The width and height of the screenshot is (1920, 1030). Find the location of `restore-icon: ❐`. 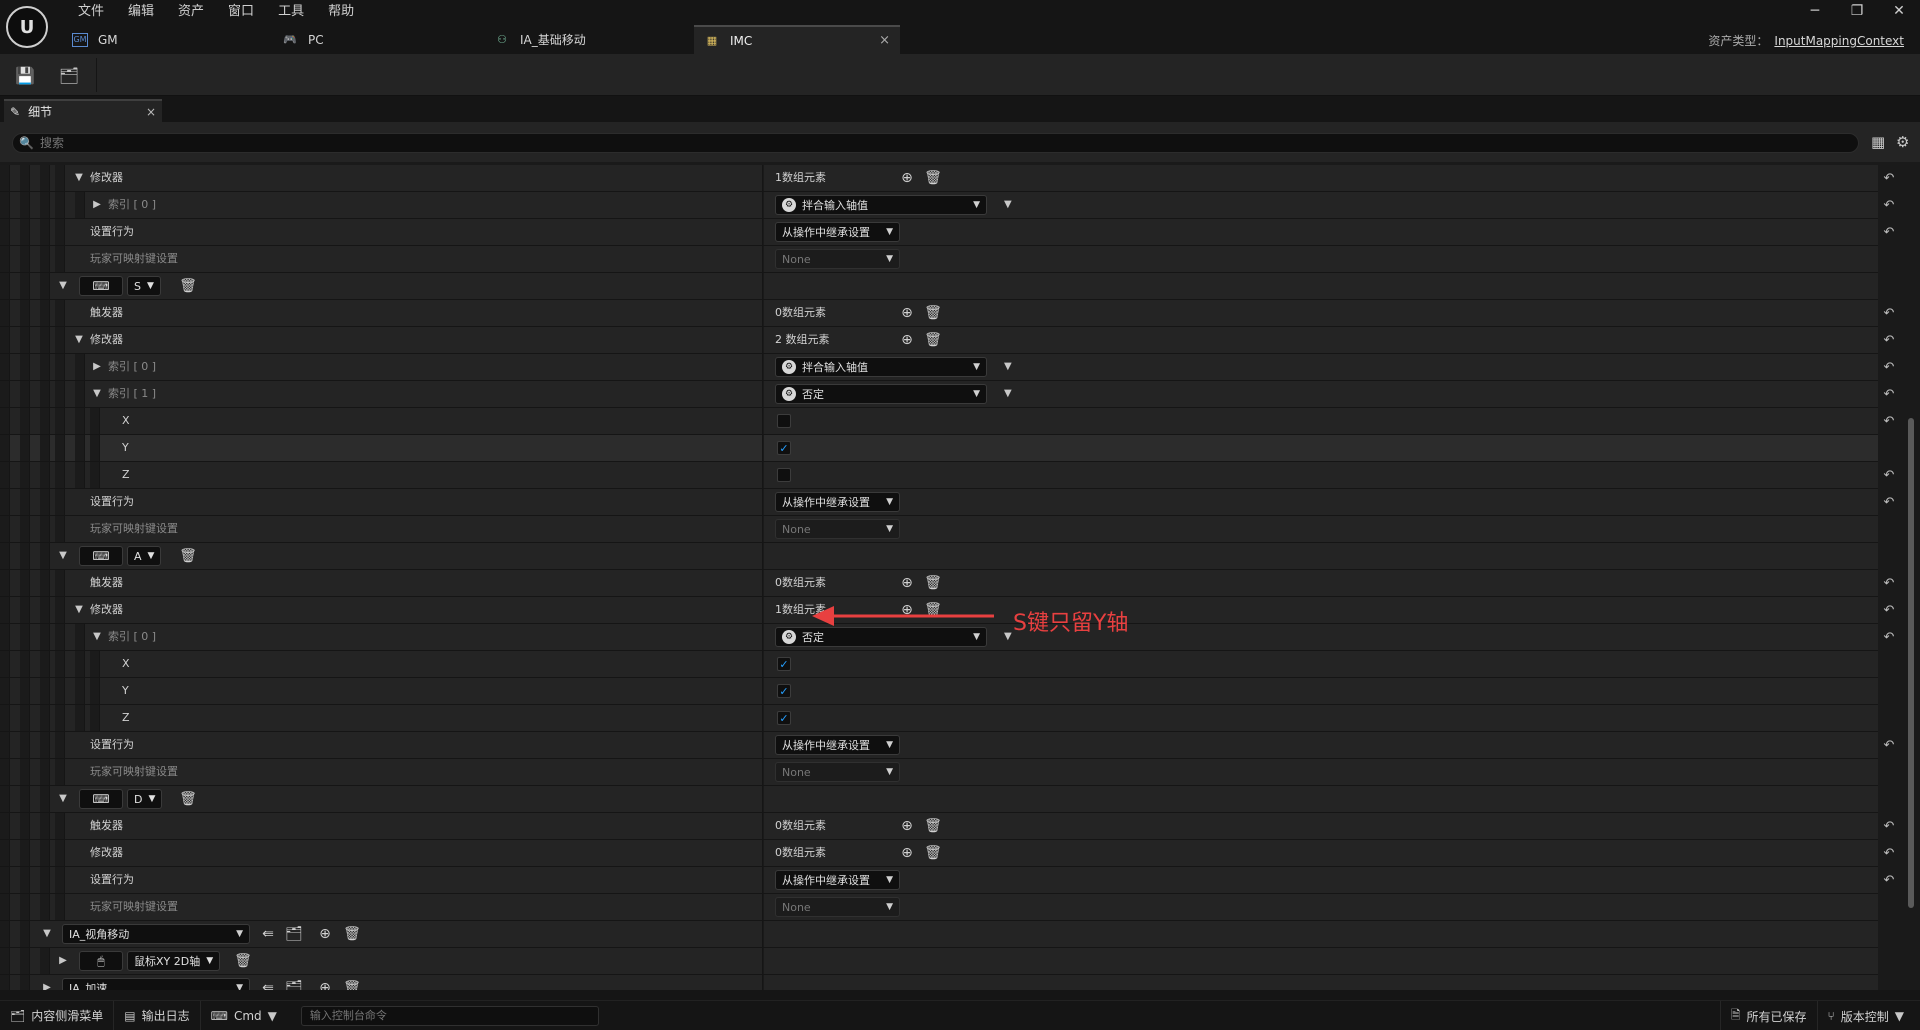

restore-icon: ❐ is located at coordinates (1857, 11).